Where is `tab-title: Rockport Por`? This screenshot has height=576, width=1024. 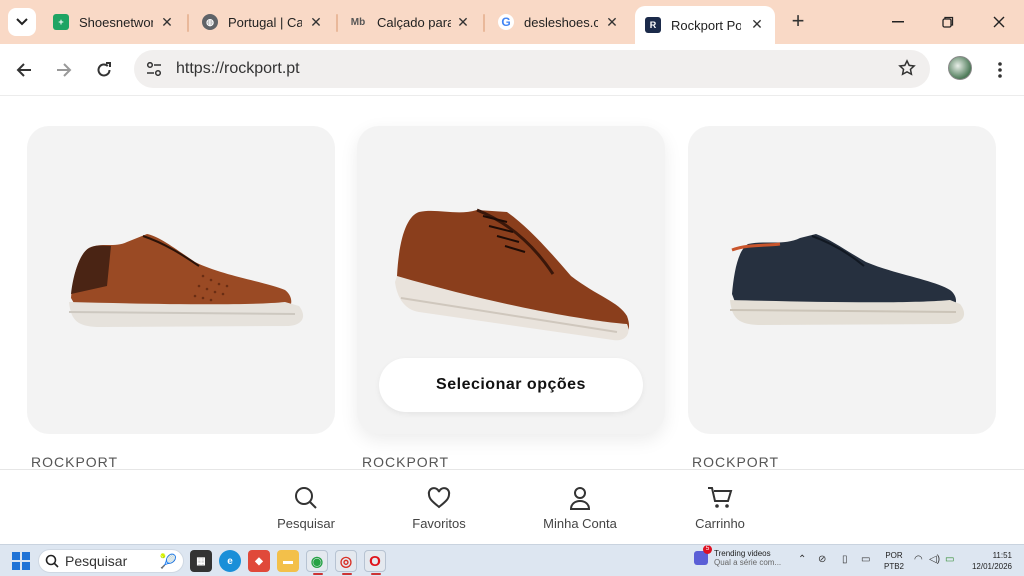
tab-title: Rockport Por is located at coordinates (706, 25).